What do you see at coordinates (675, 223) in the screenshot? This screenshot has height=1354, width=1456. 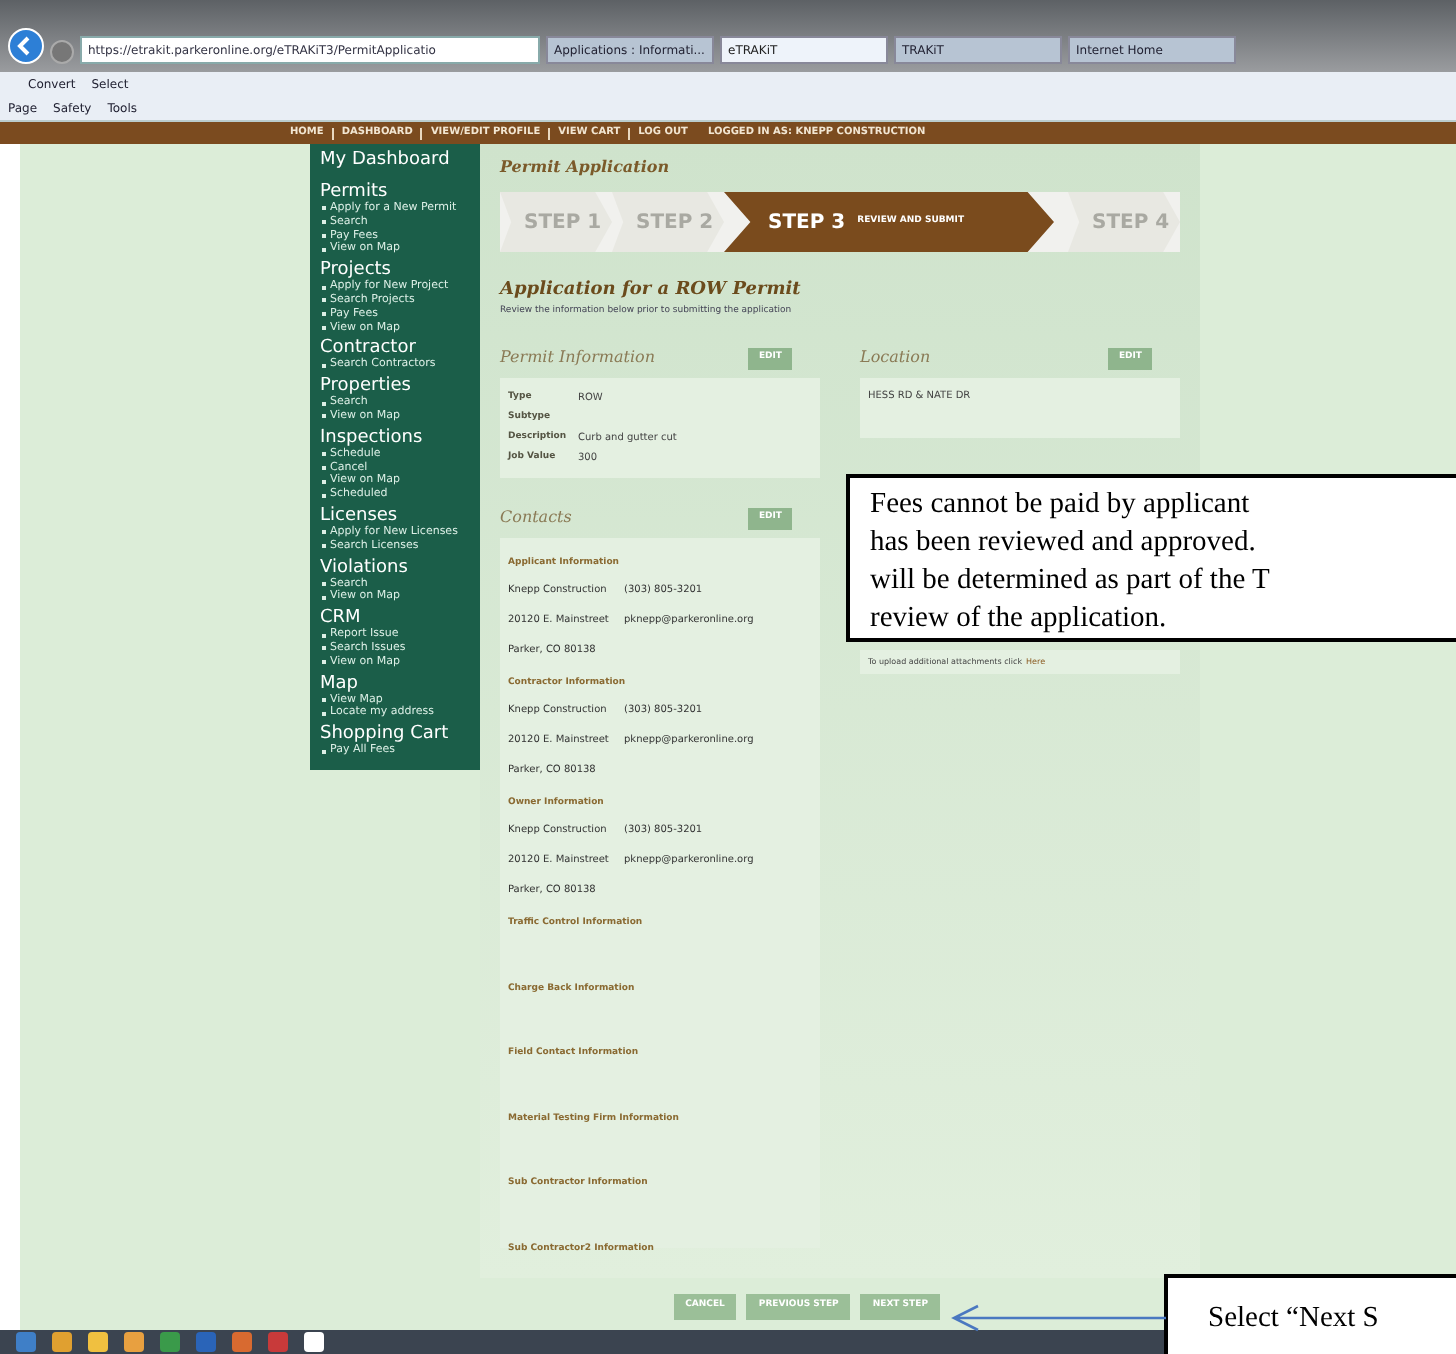 I see `step-label: STEP 2` at bounding box center [675, 223].